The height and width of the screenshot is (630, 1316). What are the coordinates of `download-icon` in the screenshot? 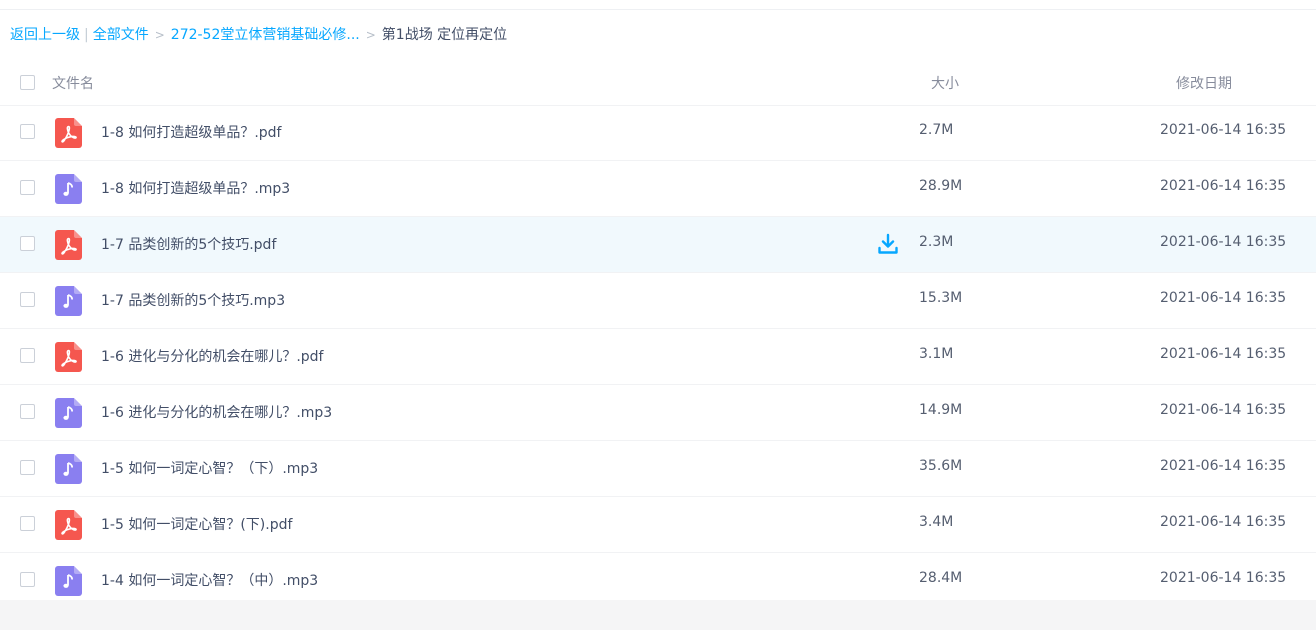 It's located at (888, 244).